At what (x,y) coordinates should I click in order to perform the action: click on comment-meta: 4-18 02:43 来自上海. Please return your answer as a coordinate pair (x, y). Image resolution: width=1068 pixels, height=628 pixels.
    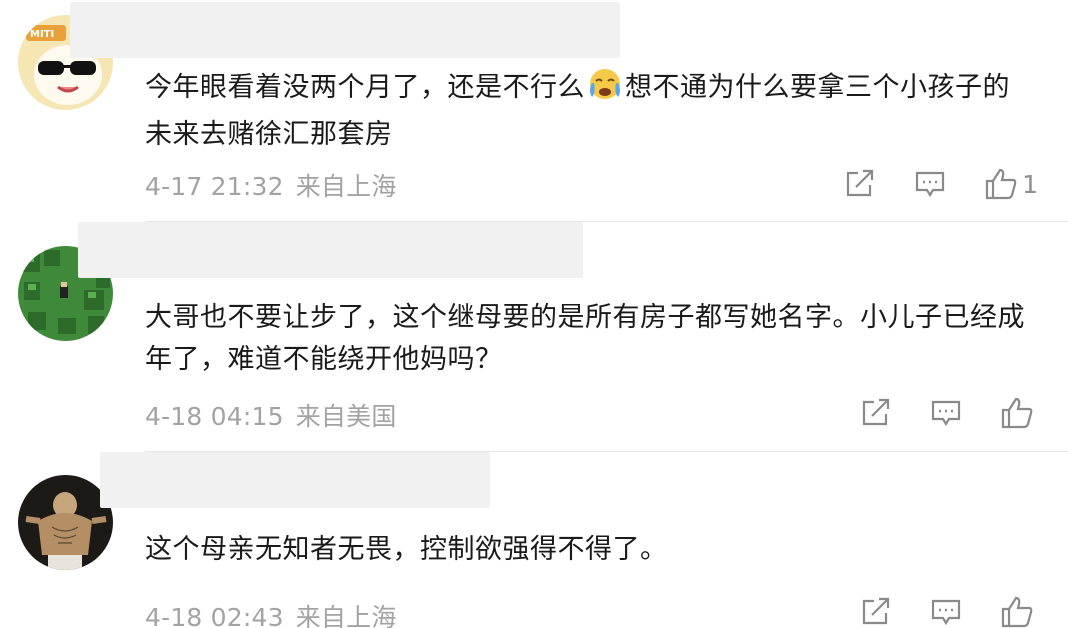
    Looking at the image, I should click on (271, 613).